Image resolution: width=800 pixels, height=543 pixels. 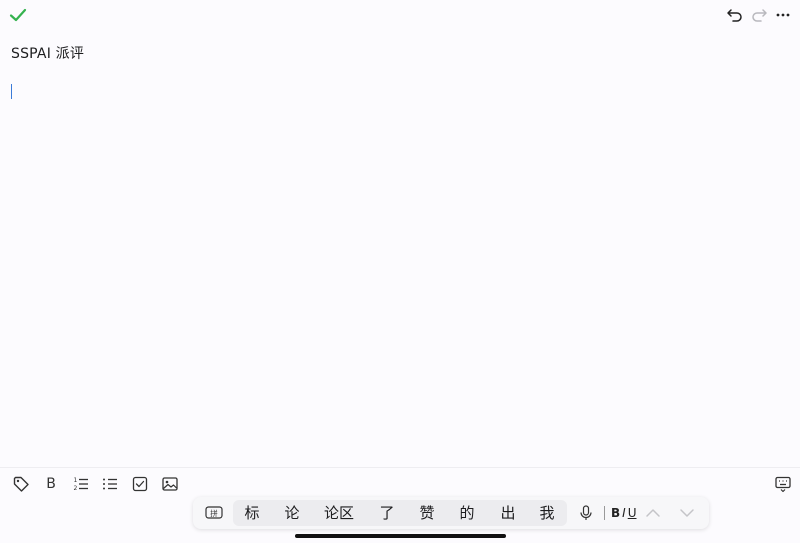 What do you see at coordinates (400, 482) in the screenshot?
I see `format-toolbar: B 1 2` at bounding box center [400, 482].